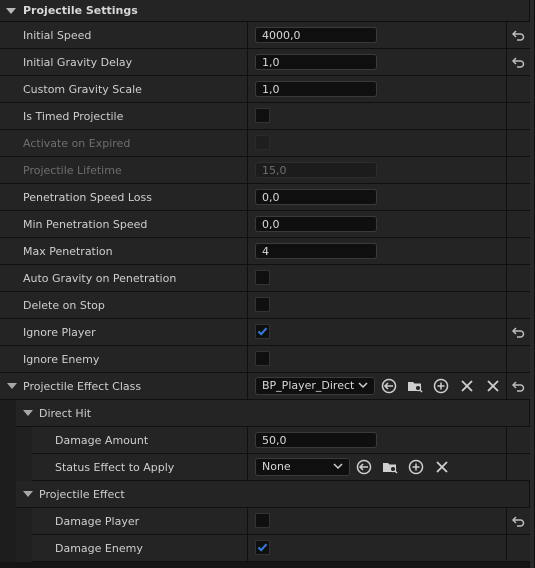 This screenshot has width=535, height=568. I want to click on chevron-down-icon, so click(363, 385).